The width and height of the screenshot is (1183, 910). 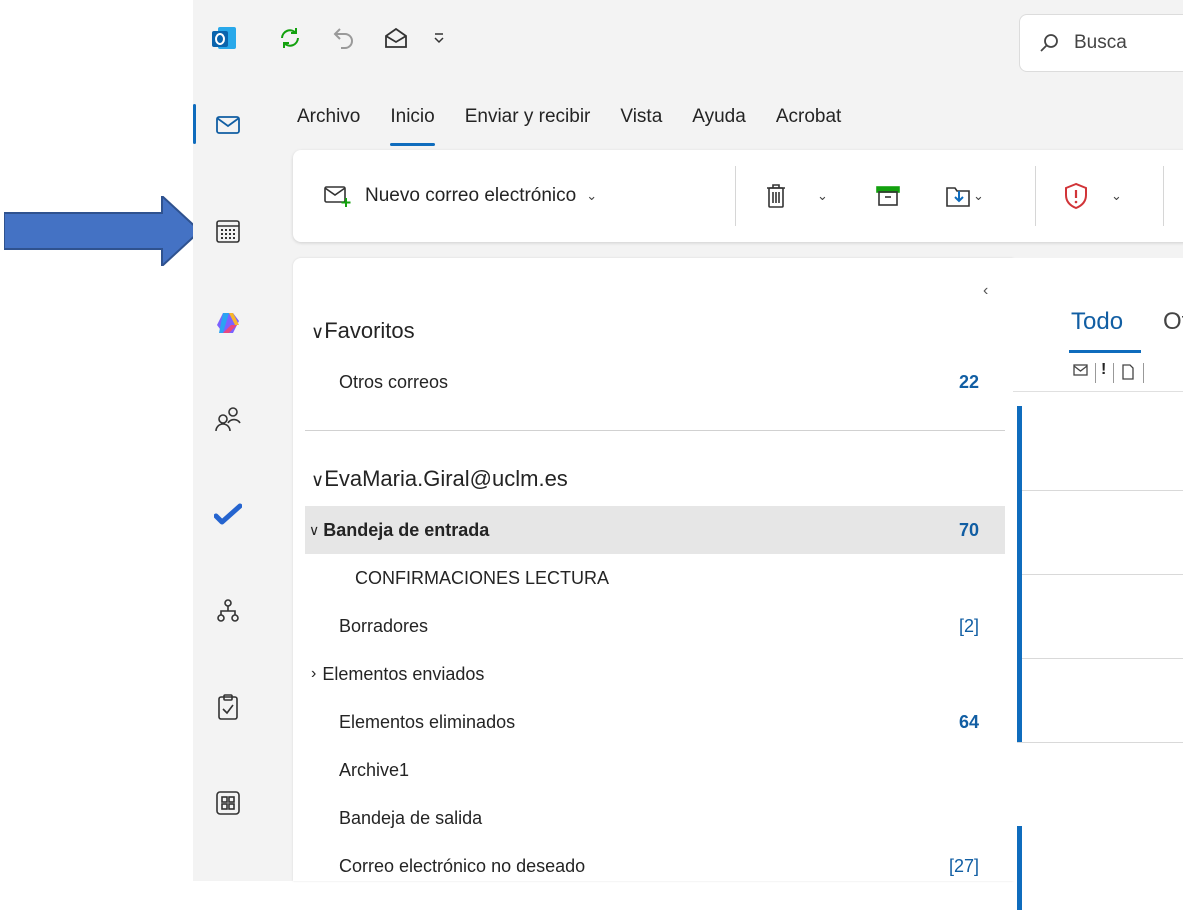 I want to click on section-divider, so click(x=655, y=430).